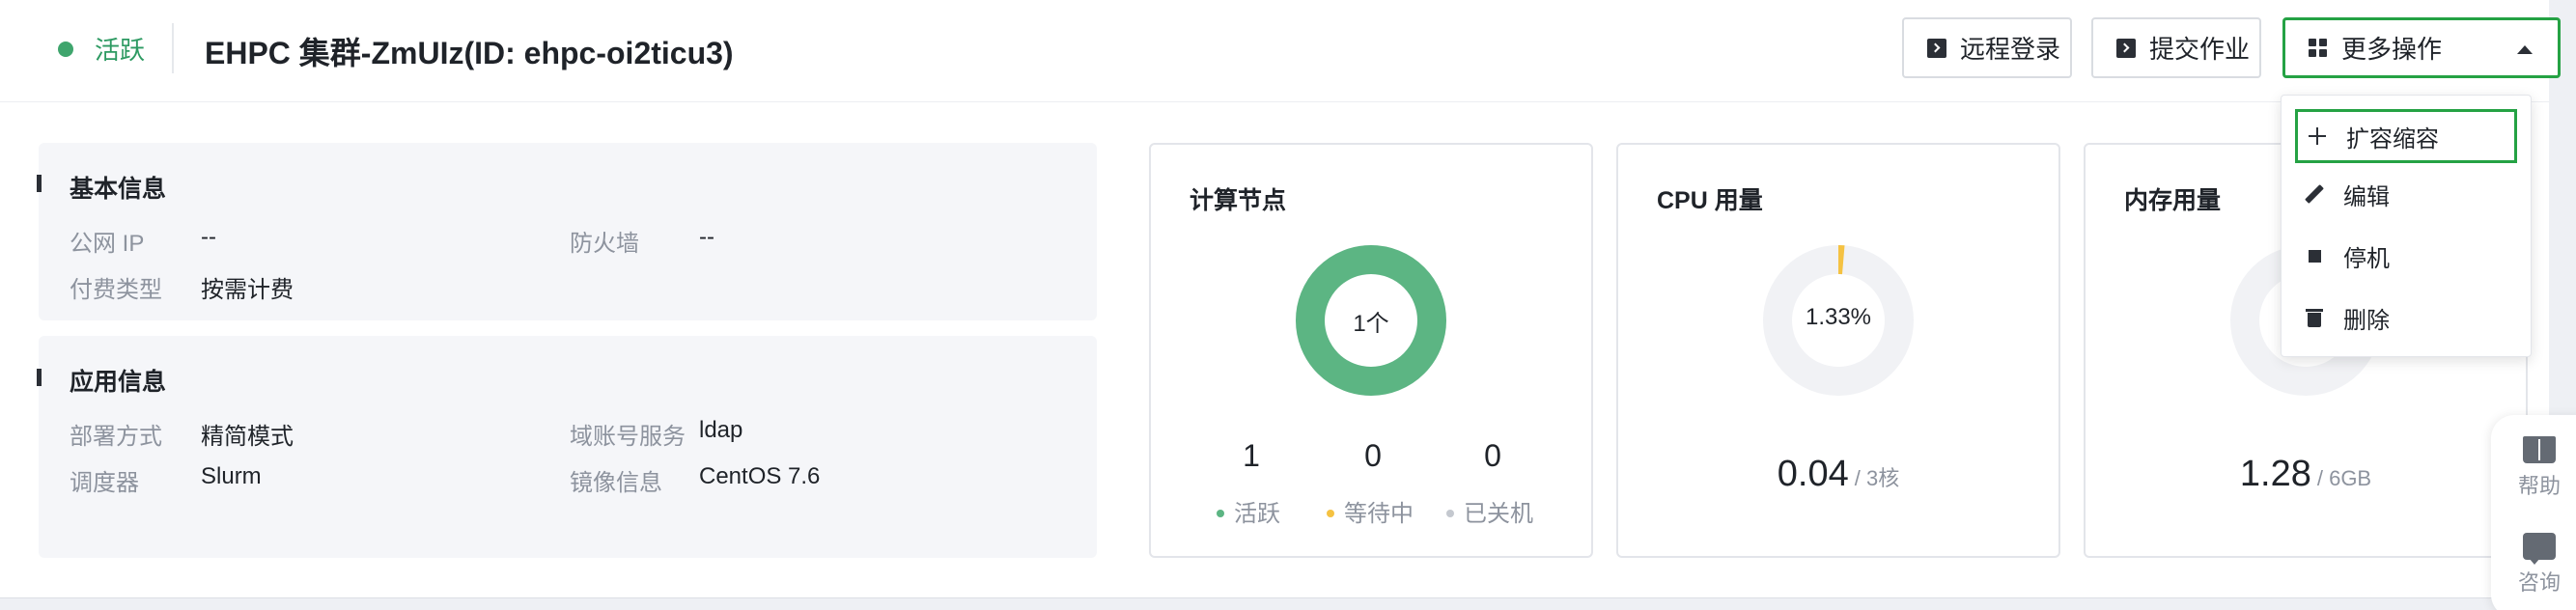 This screenshot has width=2576, height=610. I want to click on firewall-label: 防火墙, so click(605, 244).